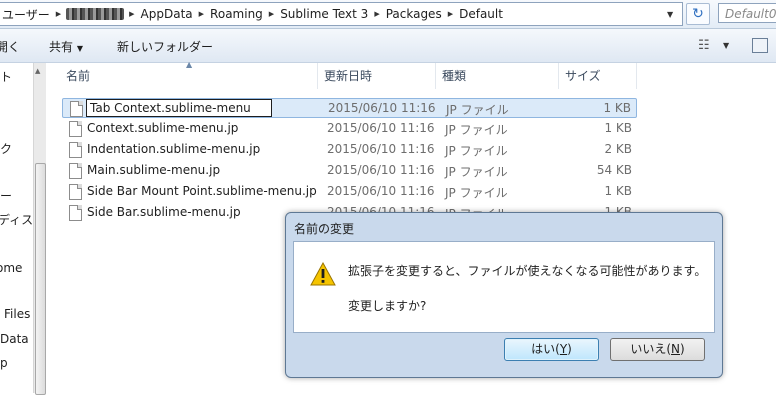 This screenshot has width=776, height=395. Describe the element at coordinates (598, 76) in the screenshot. I see `column-header-size: サイズ` at that location.